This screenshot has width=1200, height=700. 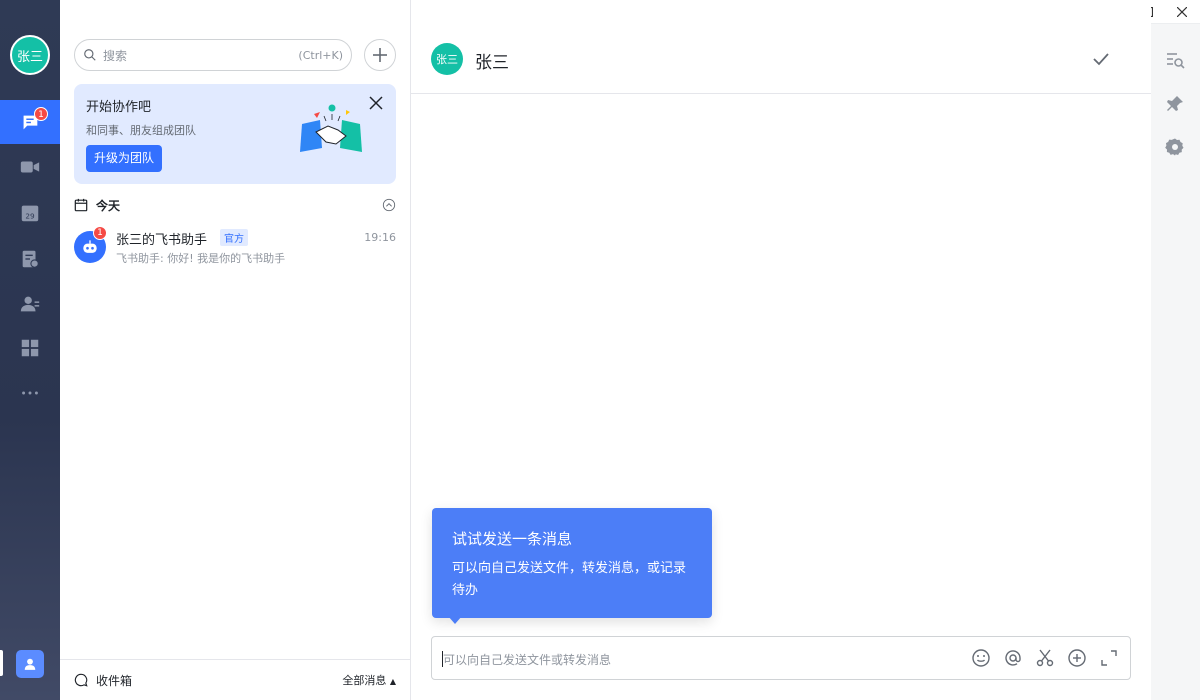 What do you see at coordinates (1175, 104) in the screenshot?
I see `pin-icon` at bounding box center [1175, 104].